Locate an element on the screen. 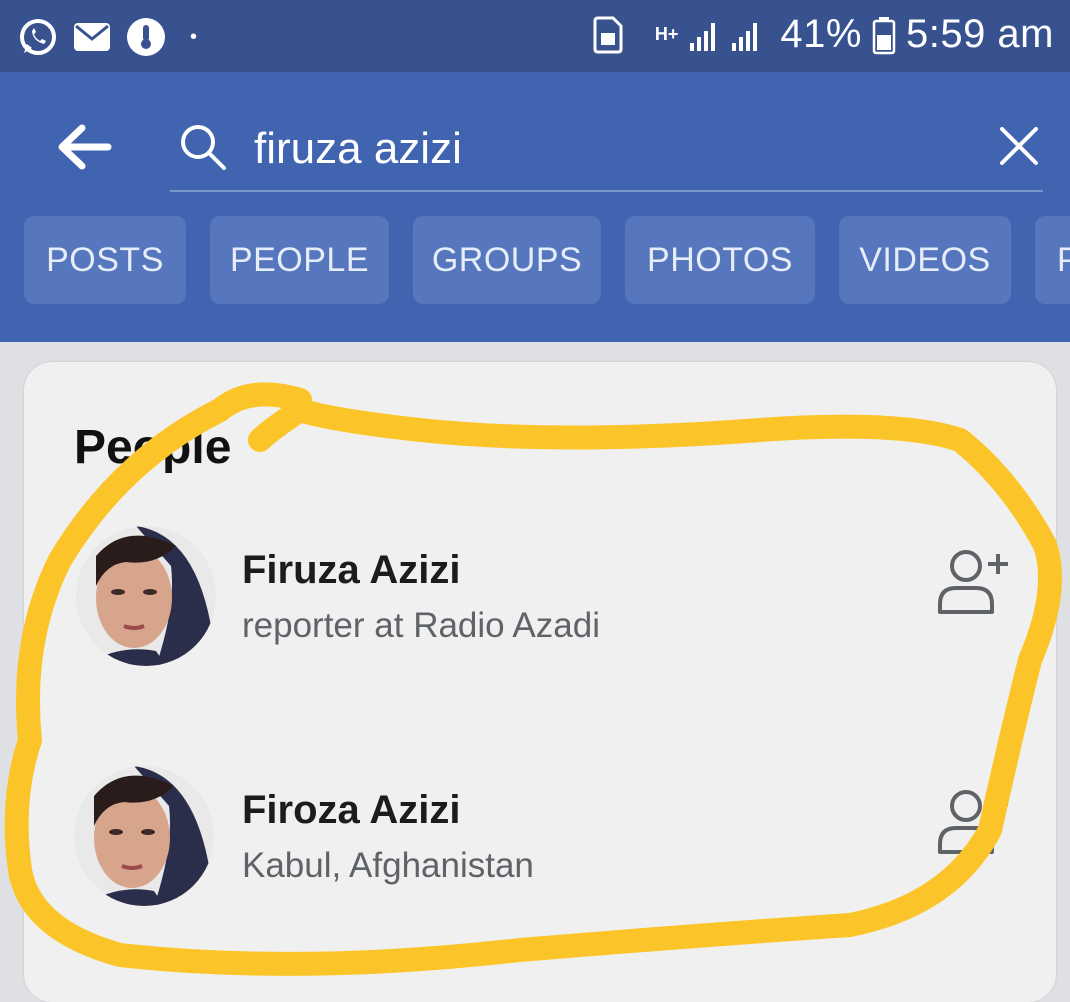  person-result: Firuza Azizi reporter at Radio Azadi is located at coordinates (540, 601).